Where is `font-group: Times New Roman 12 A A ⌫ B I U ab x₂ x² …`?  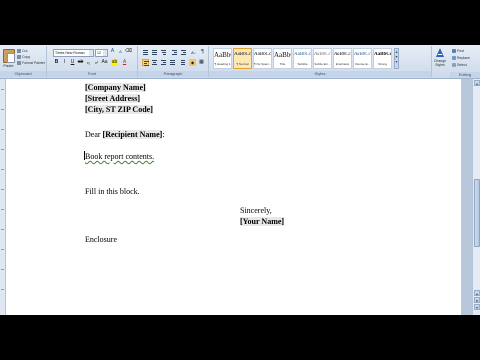 font-group: Times New Roman 12 A A ⌫ B I U ab x₂ x² … is located at coordinates (92, 61).